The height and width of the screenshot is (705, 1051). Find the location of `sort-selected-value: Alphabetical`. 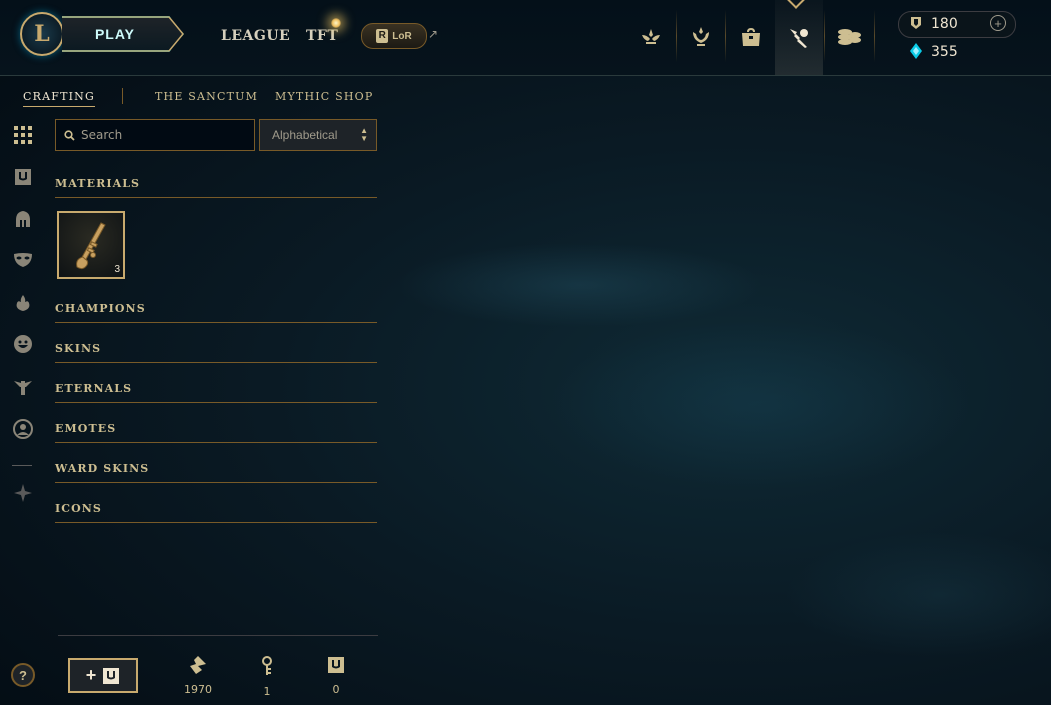

sort-selected-value: Alphabetical is located at coordinates (305, 135).